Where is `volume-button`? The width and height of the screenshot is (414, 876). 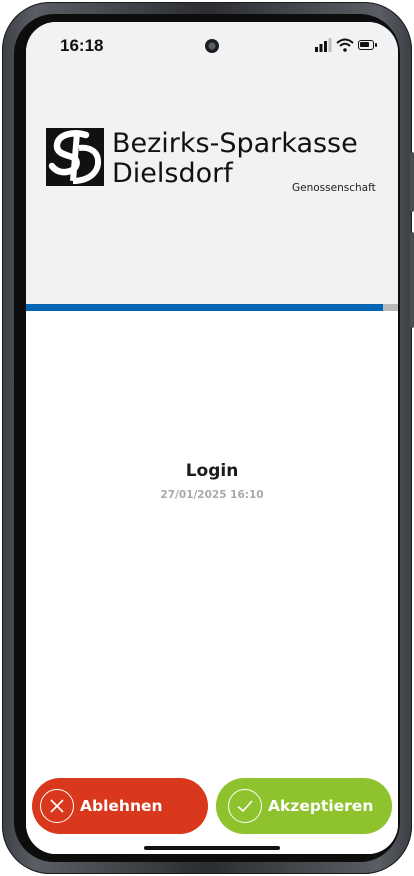 volume-button is located at coordinates (412, 182).